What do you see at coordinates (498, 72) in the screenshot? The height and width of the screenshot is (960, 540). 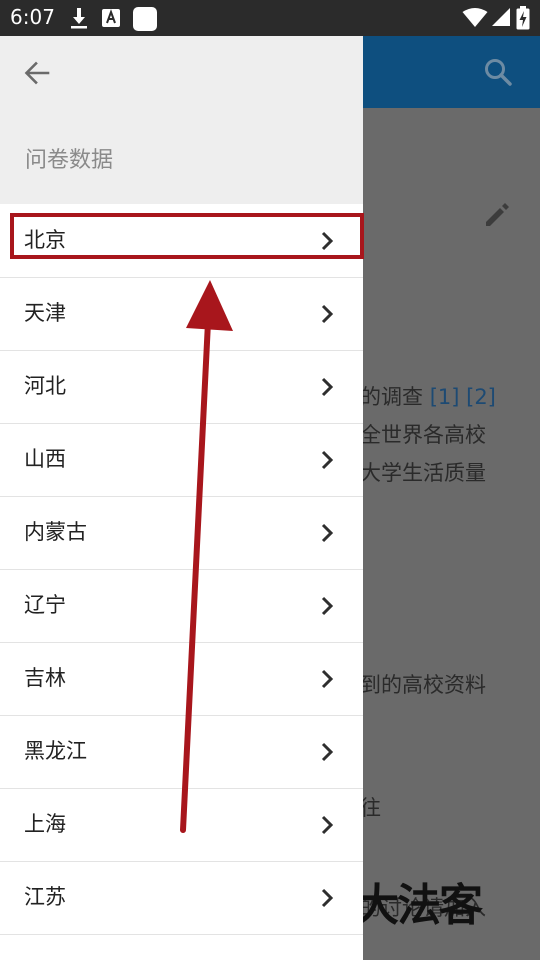 I see `search-icon` at bounding box center [498, 72].